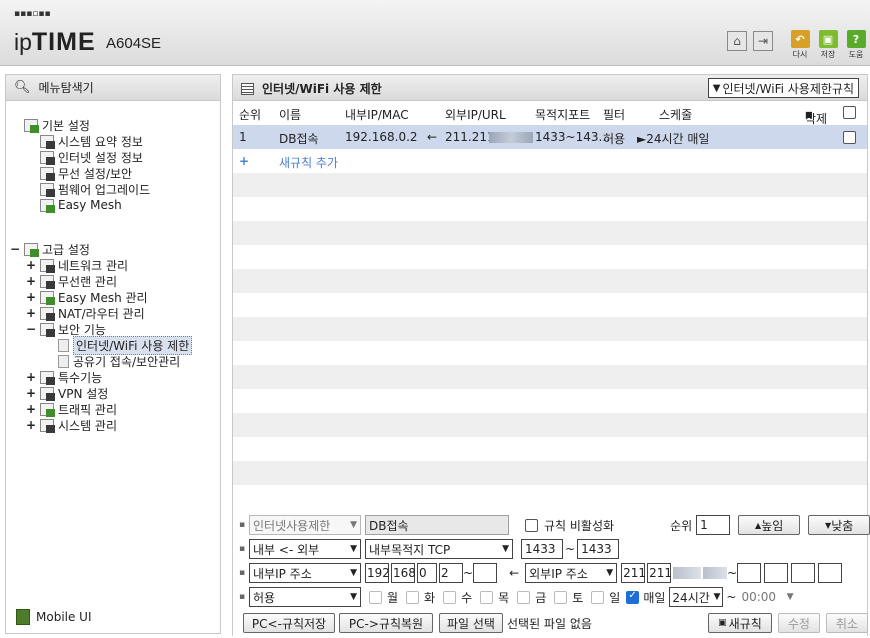  Describe the element at coordinates (88, 425) in the screenshot. I see `tree-item-label: 시스템 관리` at that location.